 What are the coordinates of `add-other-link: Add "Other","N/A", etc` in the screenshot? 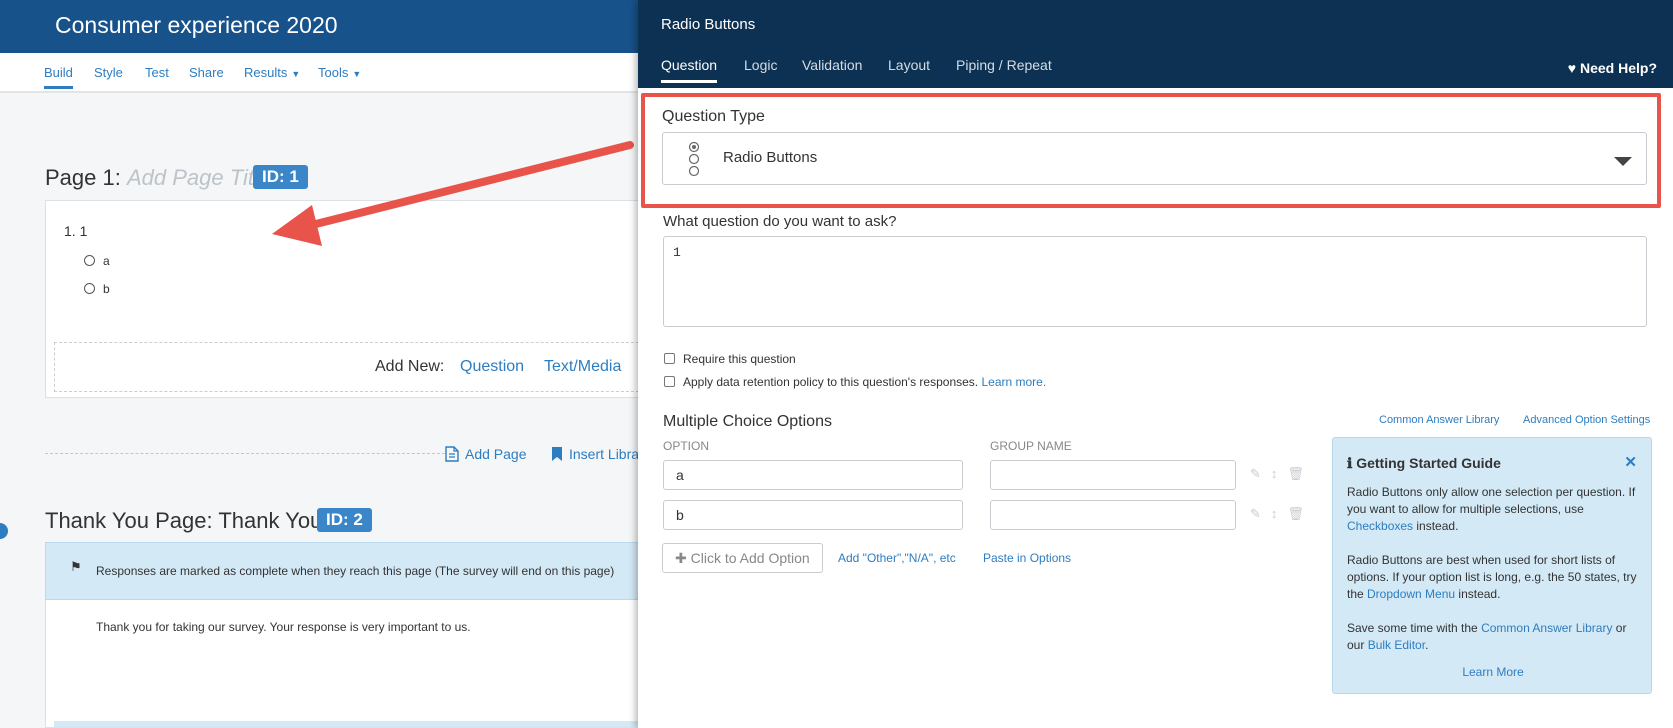 It's located at (897, 558).